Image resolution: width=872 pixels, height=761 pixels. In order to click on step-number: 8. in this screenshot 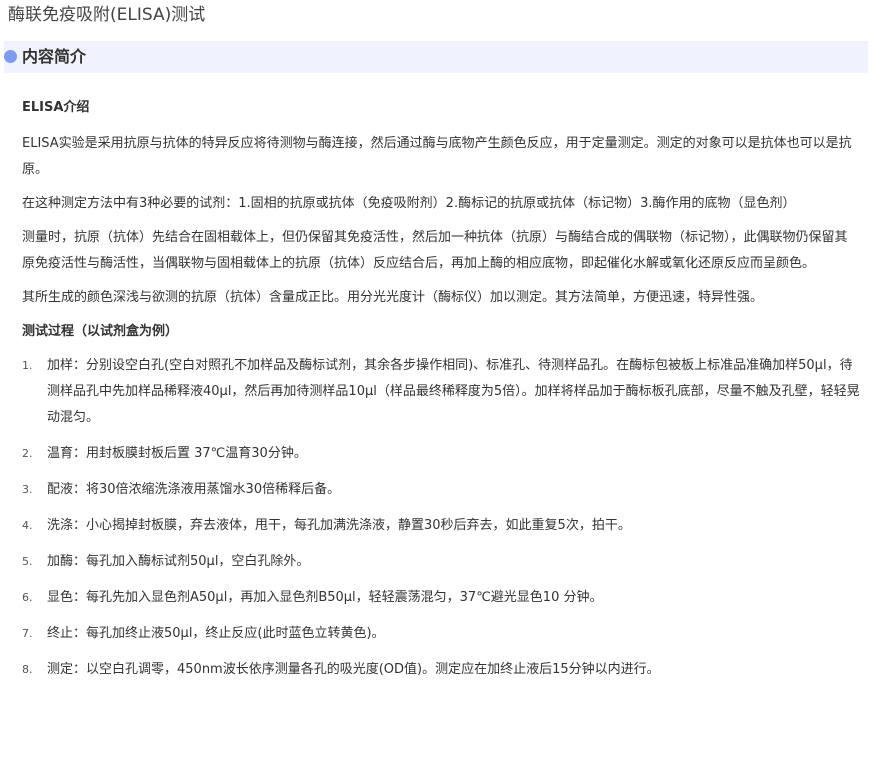, I will do `click(27, 669)`.